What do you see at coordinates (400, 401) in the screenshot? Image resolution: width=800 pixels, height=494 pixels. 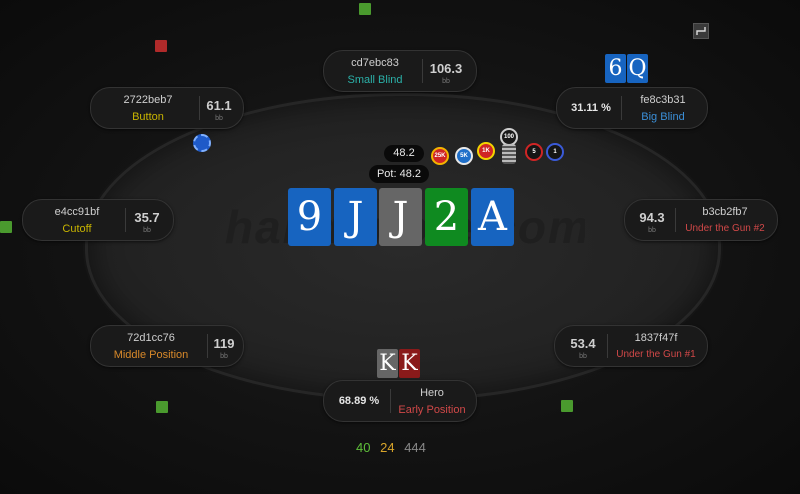 I see `seat-hero: 68.89 % Hero Early Position` at bounding box center [400, 401].